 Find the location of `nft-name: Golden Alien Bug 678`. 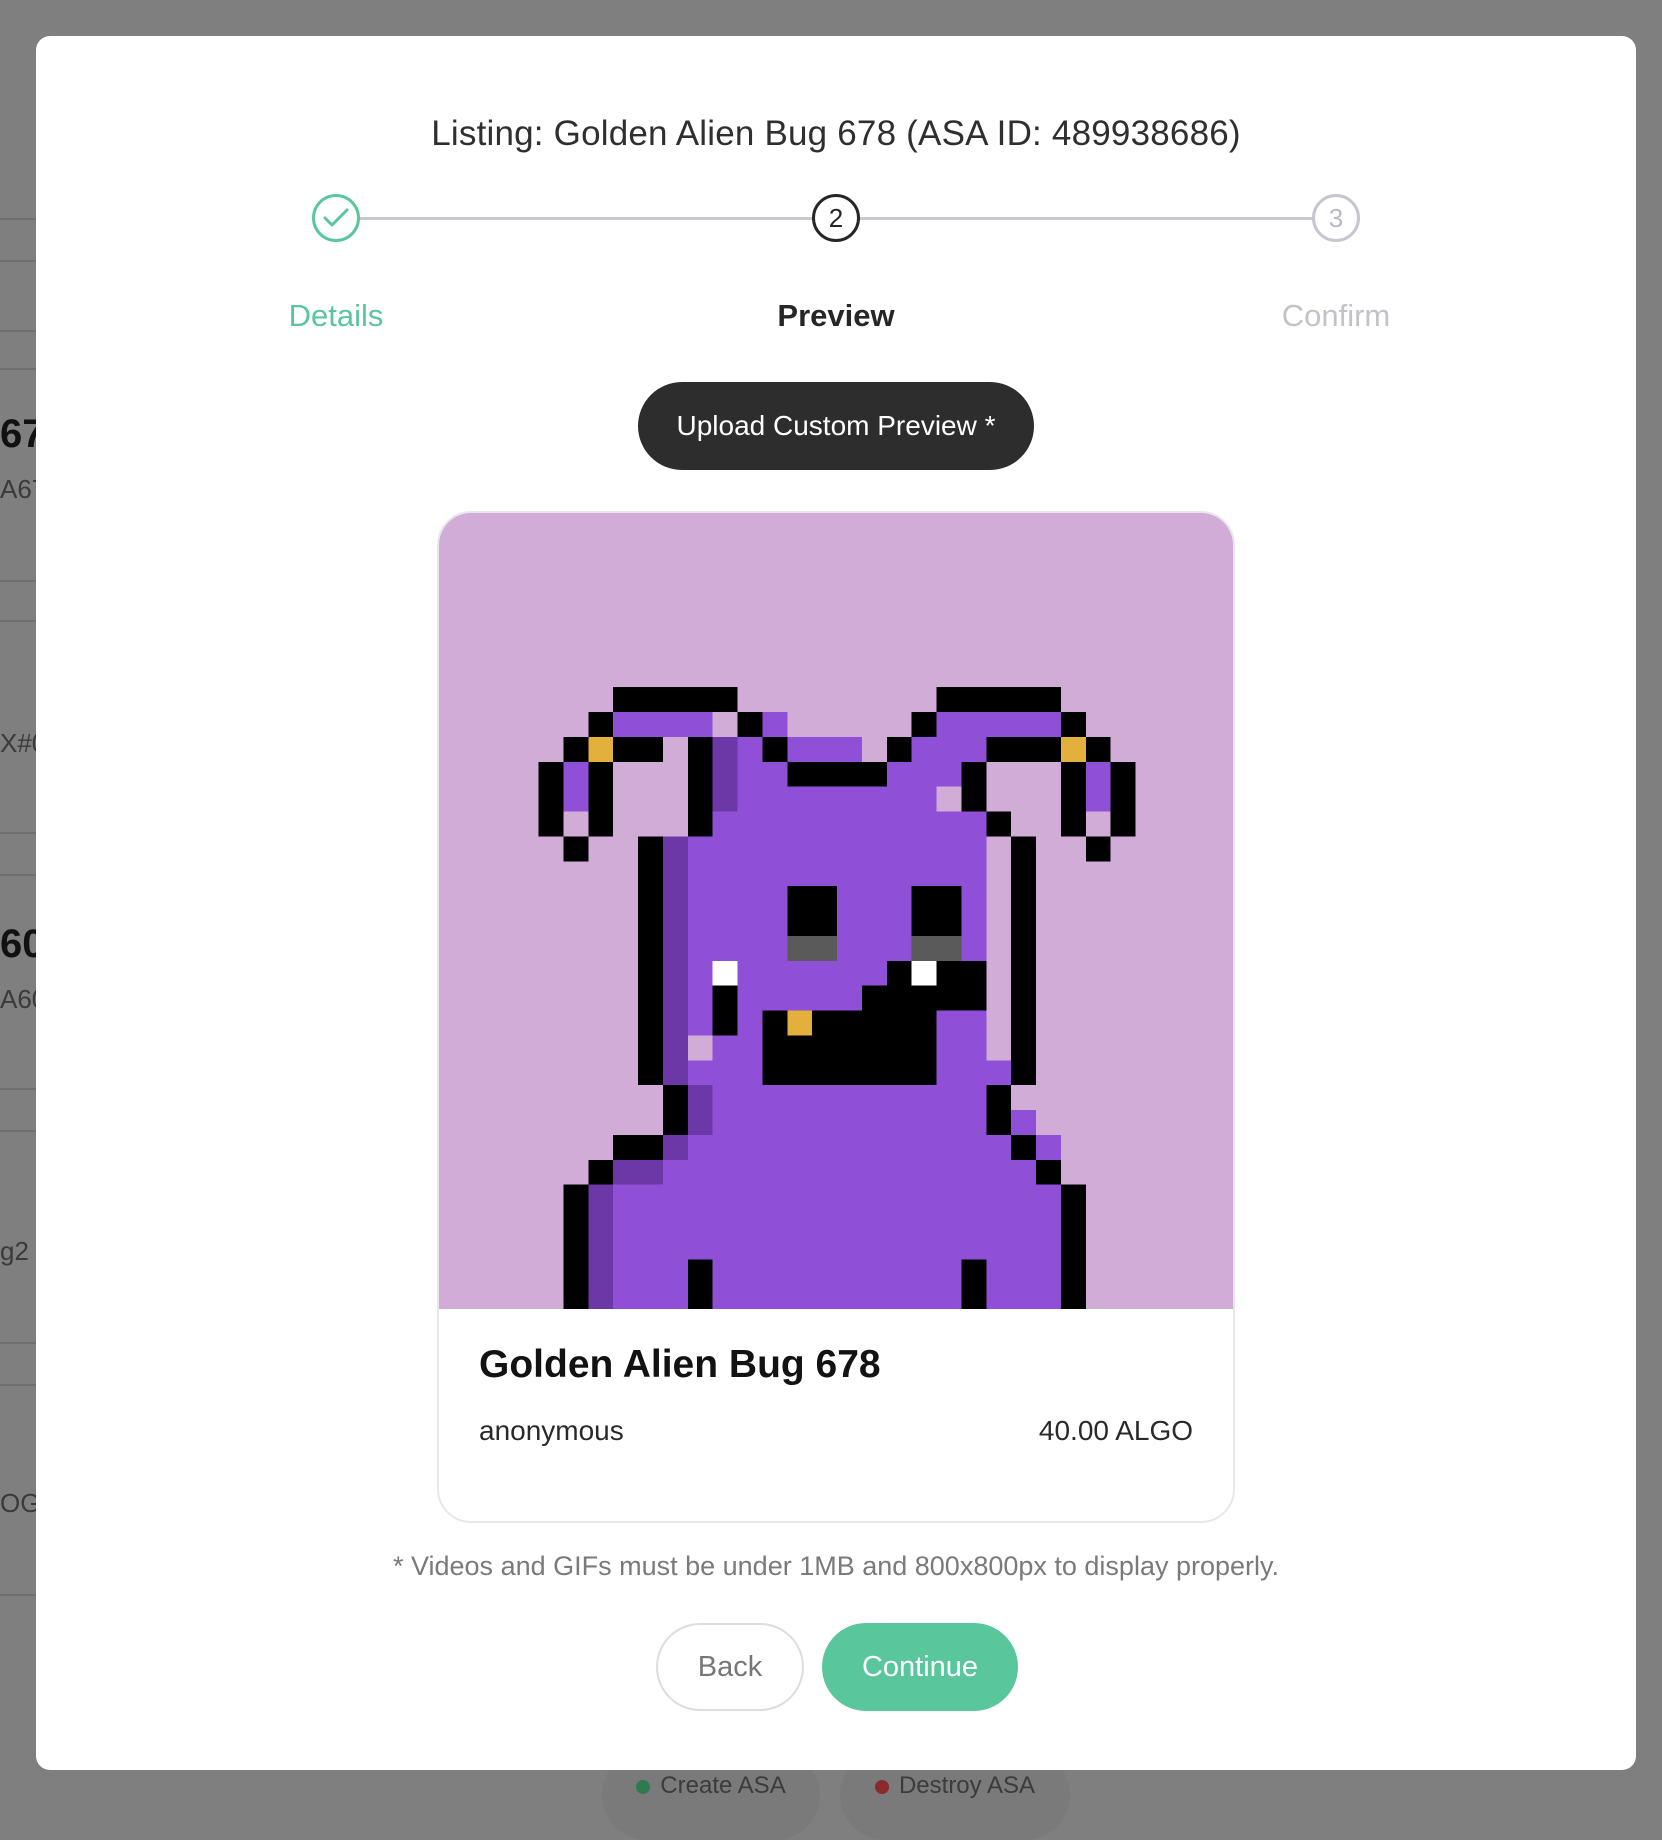

nft-name: Golden Alien Bug 678 is located at coordinates (680, 1364).